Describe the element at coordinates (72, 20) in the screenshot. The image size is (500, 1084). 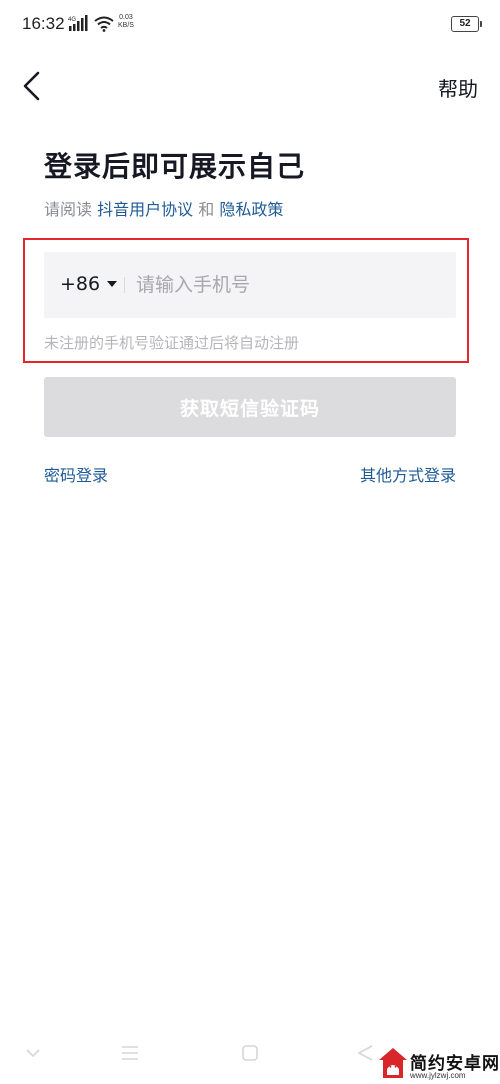
I see `signal-label: 4G` at that location.